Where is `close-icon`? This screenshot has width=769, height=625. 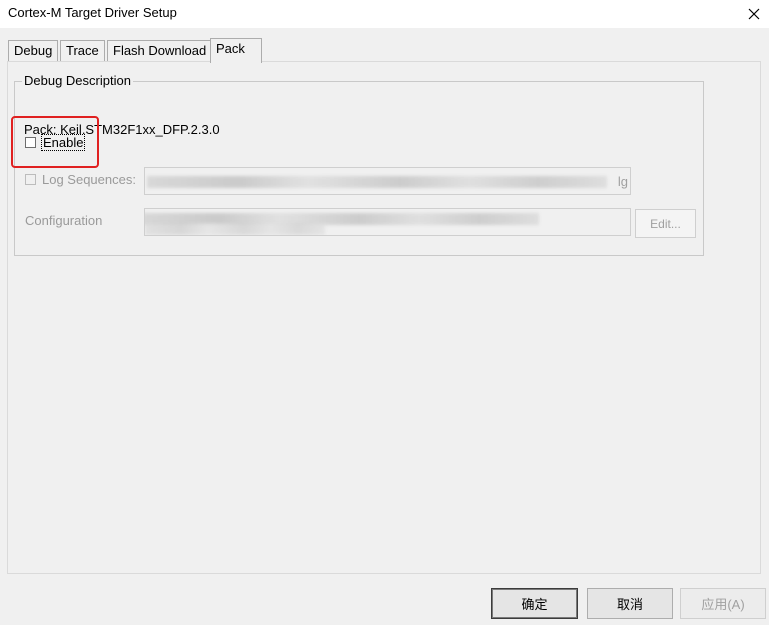 close-icon is located at coordinates (754, 14).